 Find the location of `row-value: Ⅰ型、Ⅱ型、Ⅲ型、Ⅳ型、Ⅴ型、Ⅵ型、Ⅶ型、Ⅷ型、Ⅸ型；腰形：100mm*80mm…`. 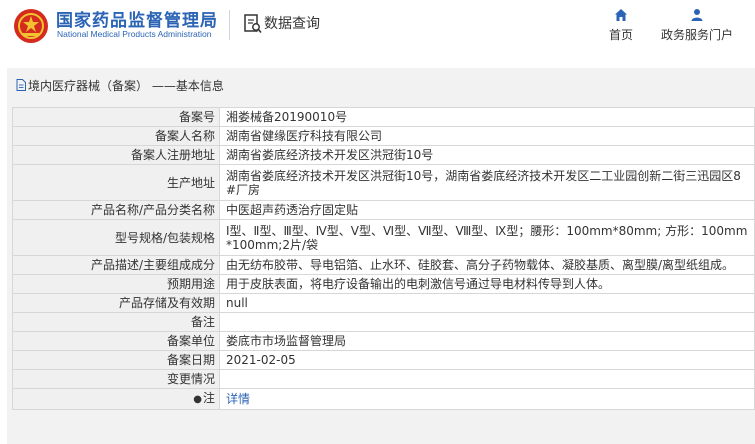

row-value: Ⅰ型、Ⅱ型、Ⅲ型、Ⅳ型、Ⅴ型、Ⅵ型、Ⅶ型、Ⅷ型、Ⅸ型；腰形：100mm*80mm… is located at coordinates (487, 237).